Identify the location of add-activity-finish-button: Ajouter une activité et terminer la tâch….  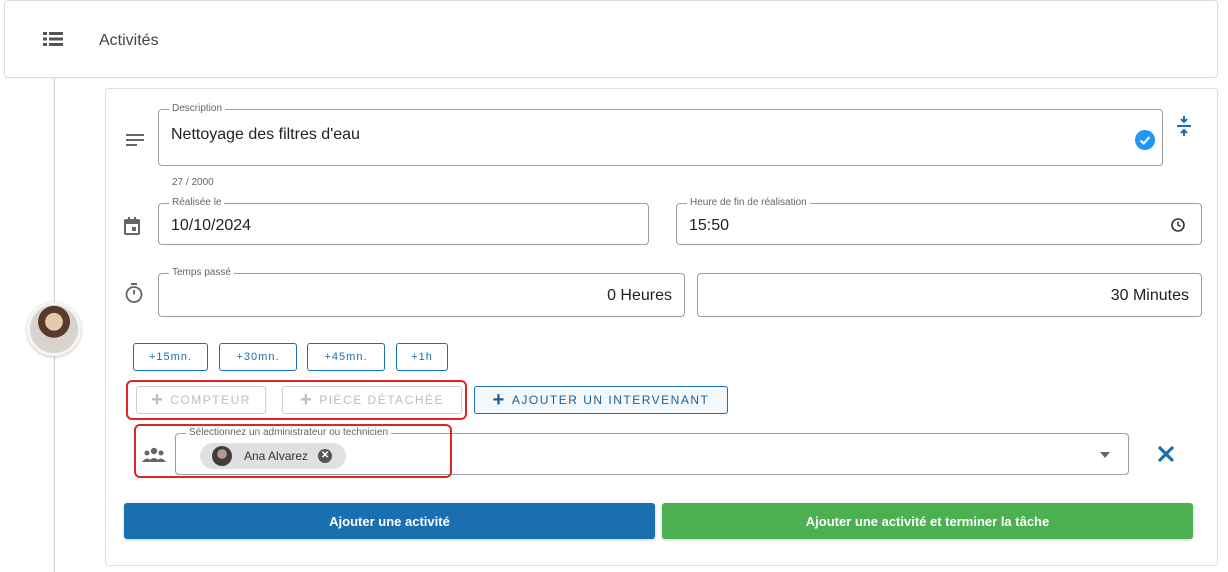
(927, 521).